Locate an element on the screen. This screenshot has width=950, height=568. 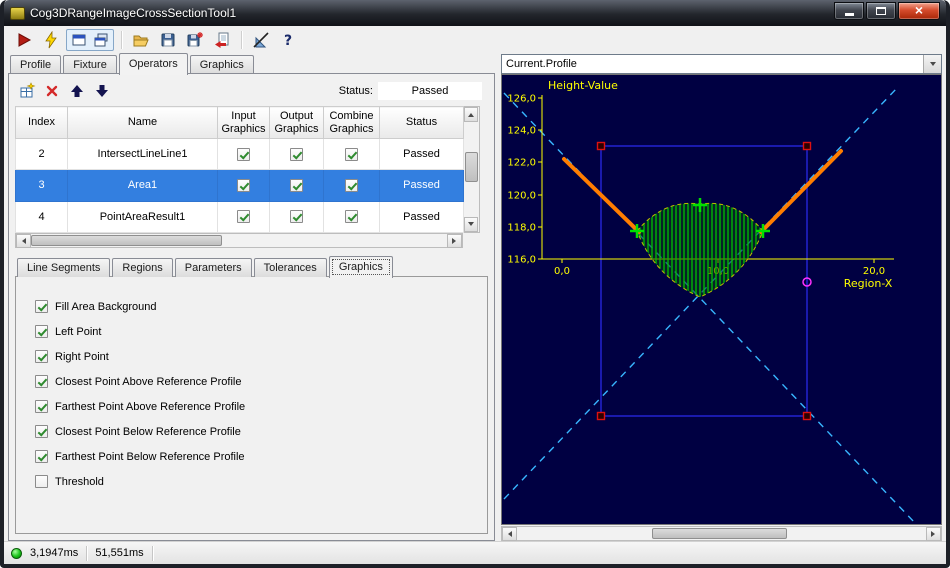
y-tick-label: 122,0 is located at coordinates (521, 163).